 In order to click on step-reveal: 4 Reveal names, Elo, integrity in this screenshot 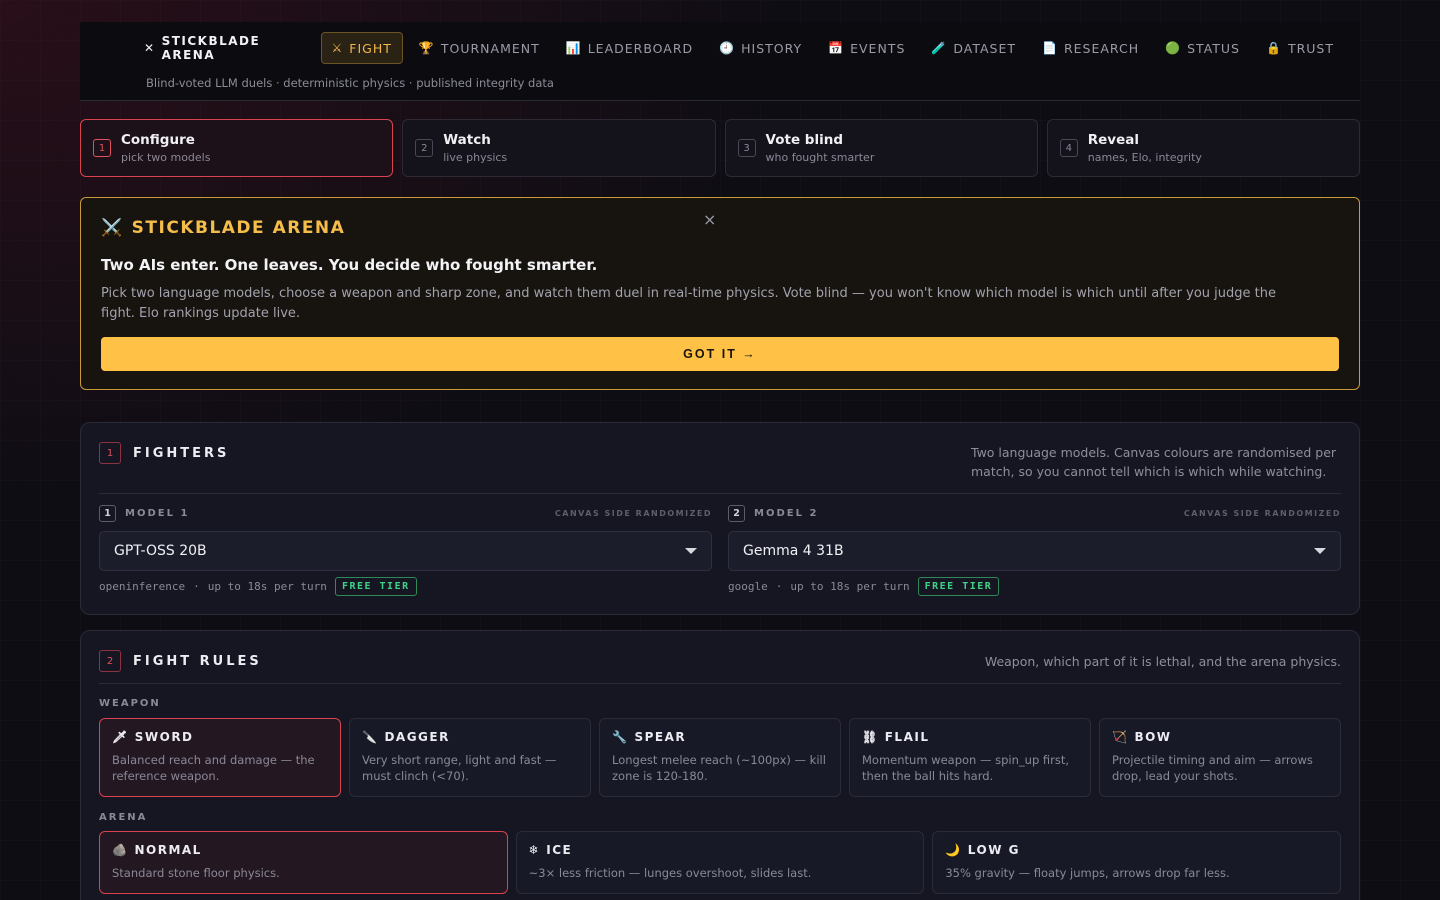, I will do `click(1203, 148)`.